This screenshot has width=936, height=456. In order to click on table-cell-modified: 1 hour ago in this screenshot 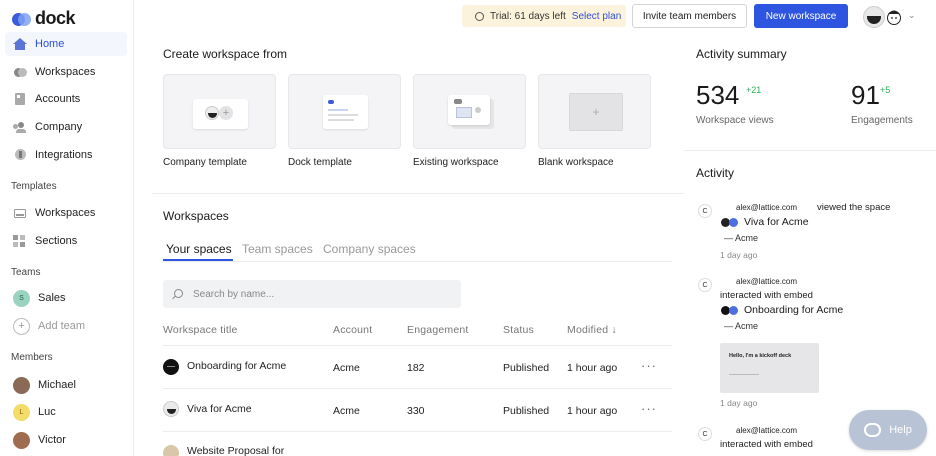, I will do `click(592, 411)`.